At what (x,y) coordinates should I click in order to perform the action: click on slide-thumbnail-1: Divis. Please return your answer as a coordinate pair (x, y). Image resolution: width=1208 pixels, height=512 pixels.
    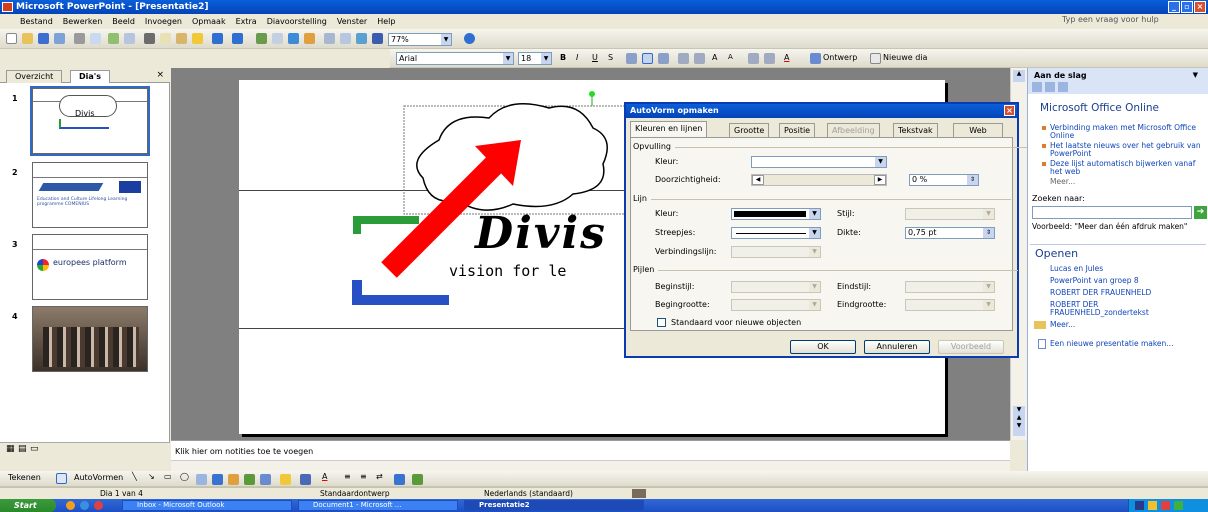
    Looking at the image, I should click on (90, 121).